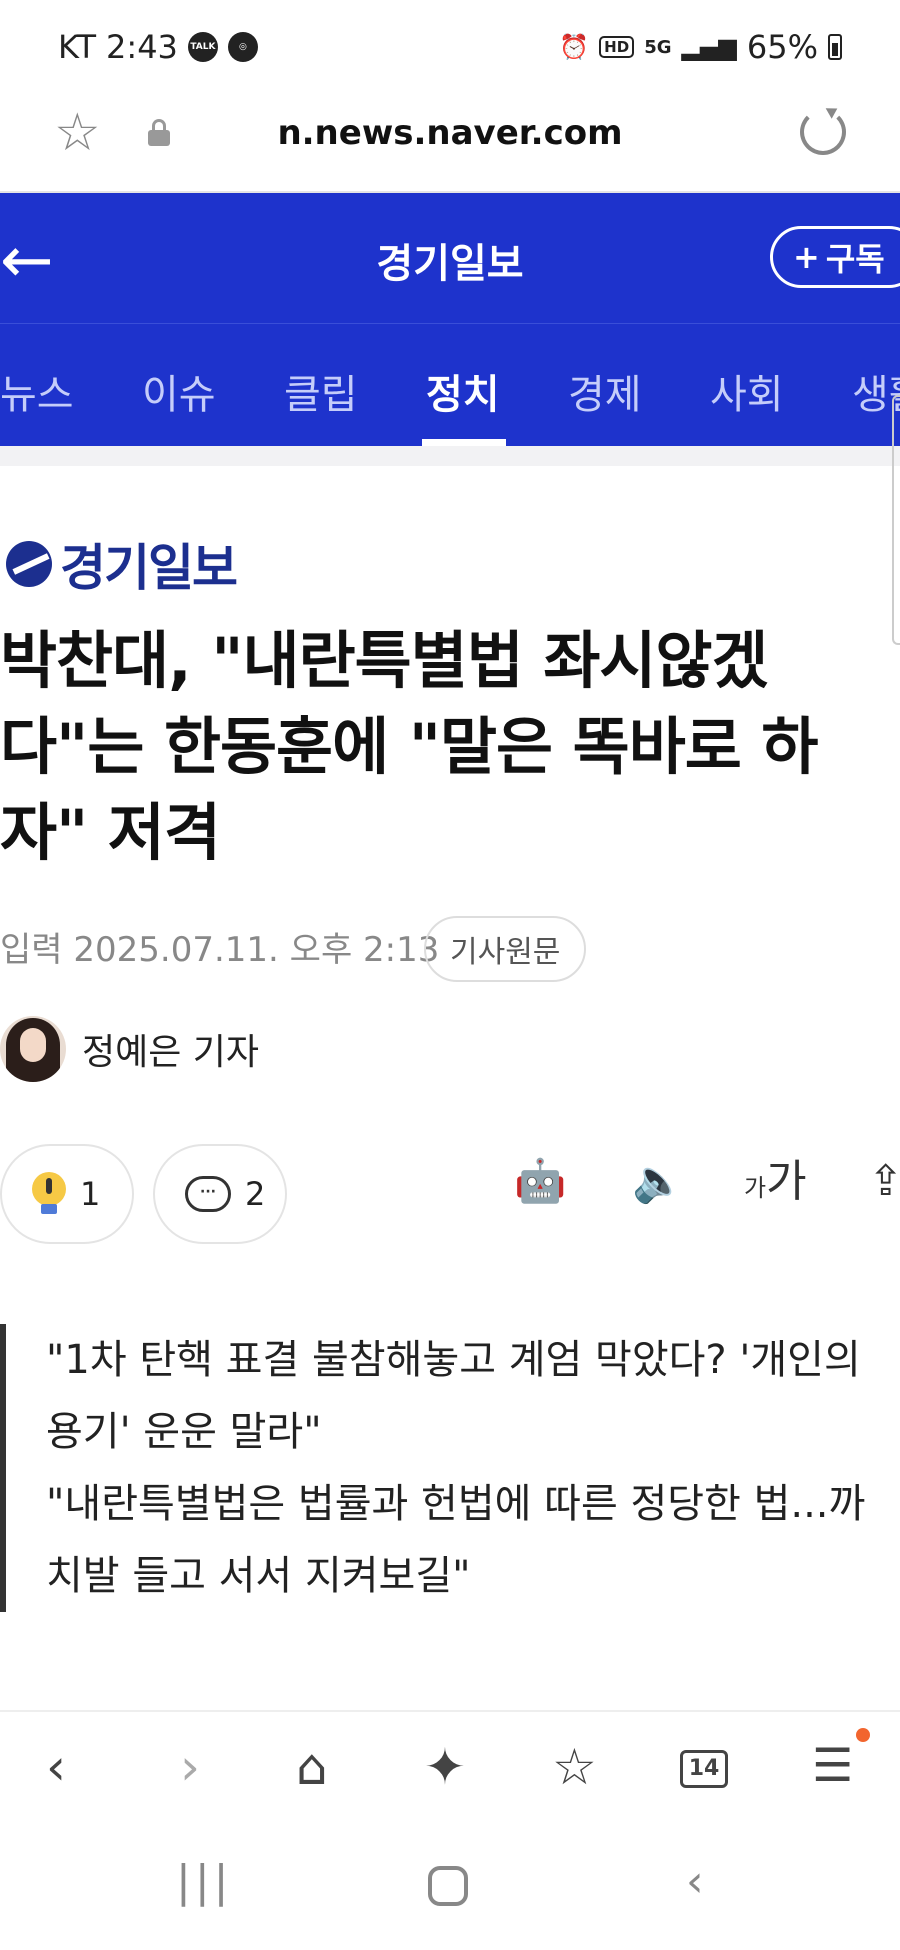 This screenshot has height=1950, width=900. I want to click on camera-shutter-icon: ◎, so click(242, 47).